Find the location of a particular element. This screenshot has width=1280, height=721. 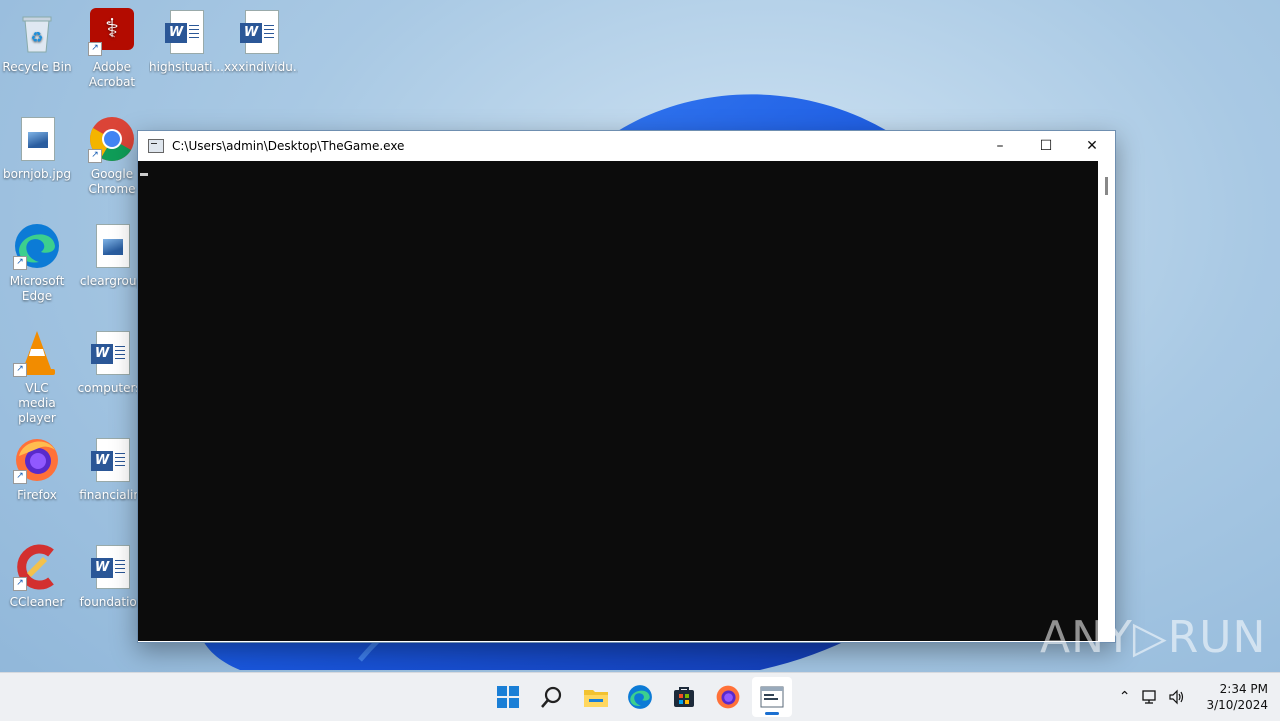

chevron-up-icon: ⌃ is located at coordinates (1125, 697).